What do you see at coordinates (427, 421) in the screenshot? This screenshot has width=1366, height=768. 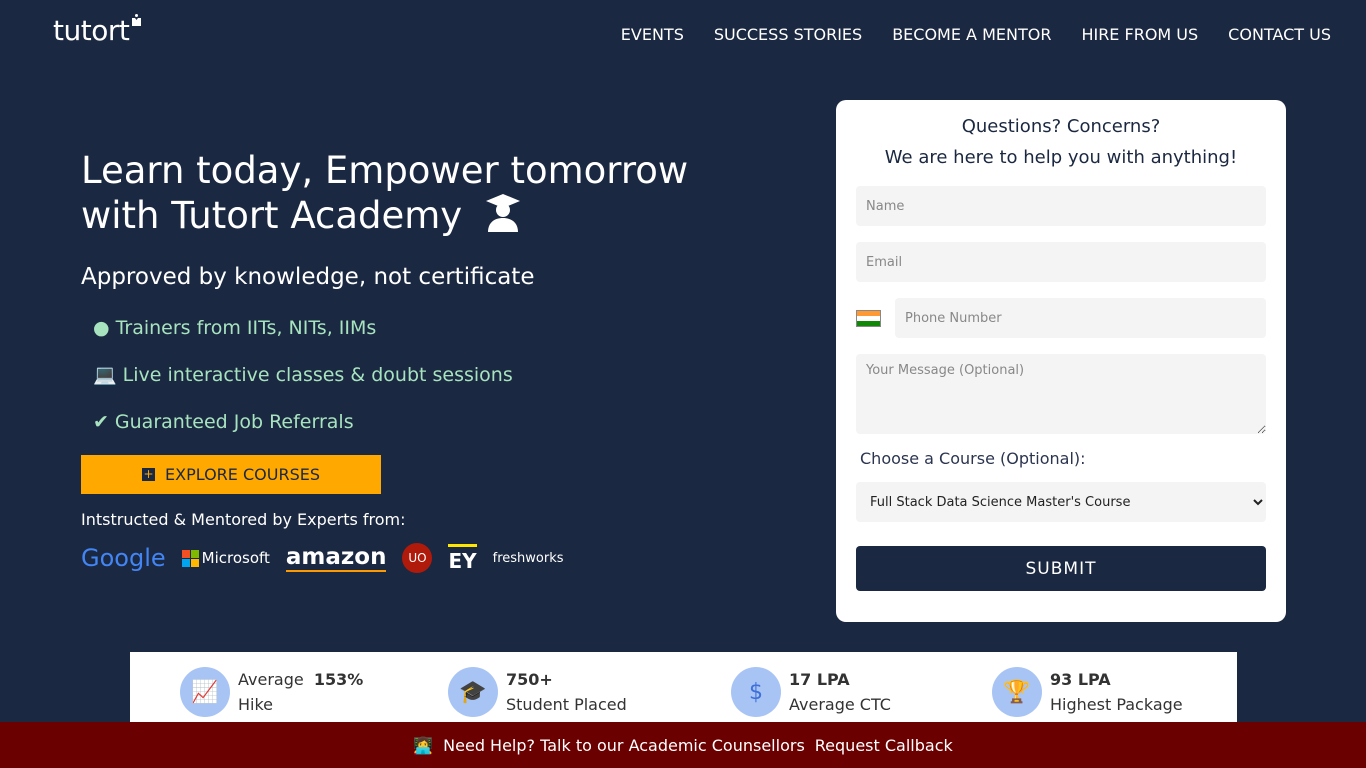 I see `feature-item: ✔ Guaranteed Job Referrals` at bounding box center [427, 421].